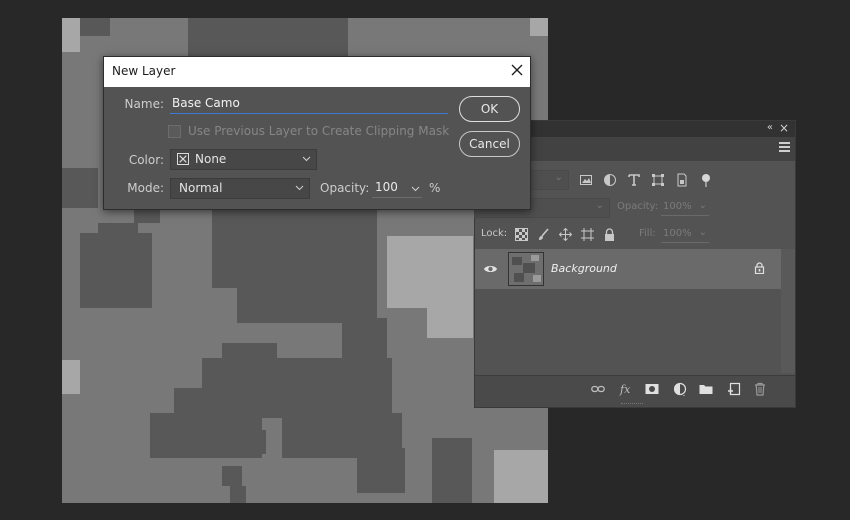 This screenshot has width=850, height=520. Describe the element at coordinates (759, 268) in the screenshot. I see `lock-icon` at that location.